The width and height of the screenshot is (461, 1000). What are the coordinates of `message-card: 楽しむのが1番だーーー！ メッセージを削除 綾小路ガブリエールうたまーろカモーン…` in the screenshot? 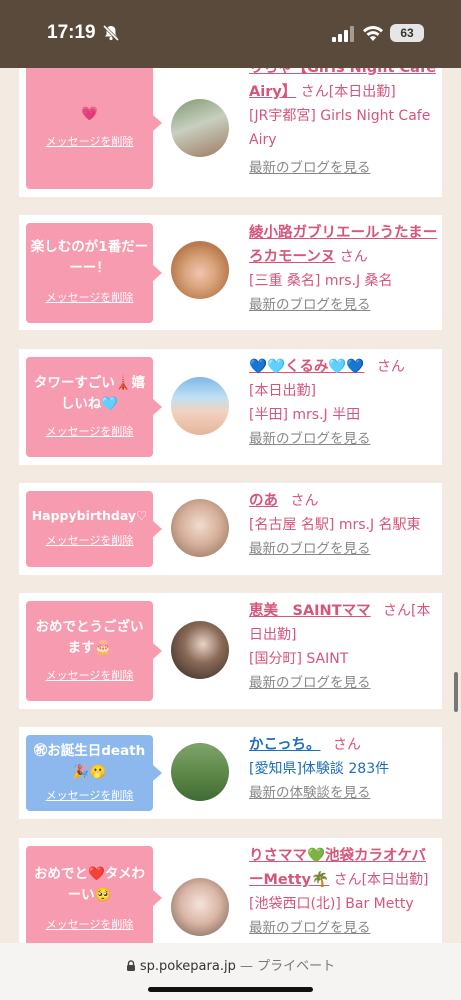 It's located at (230, 272).